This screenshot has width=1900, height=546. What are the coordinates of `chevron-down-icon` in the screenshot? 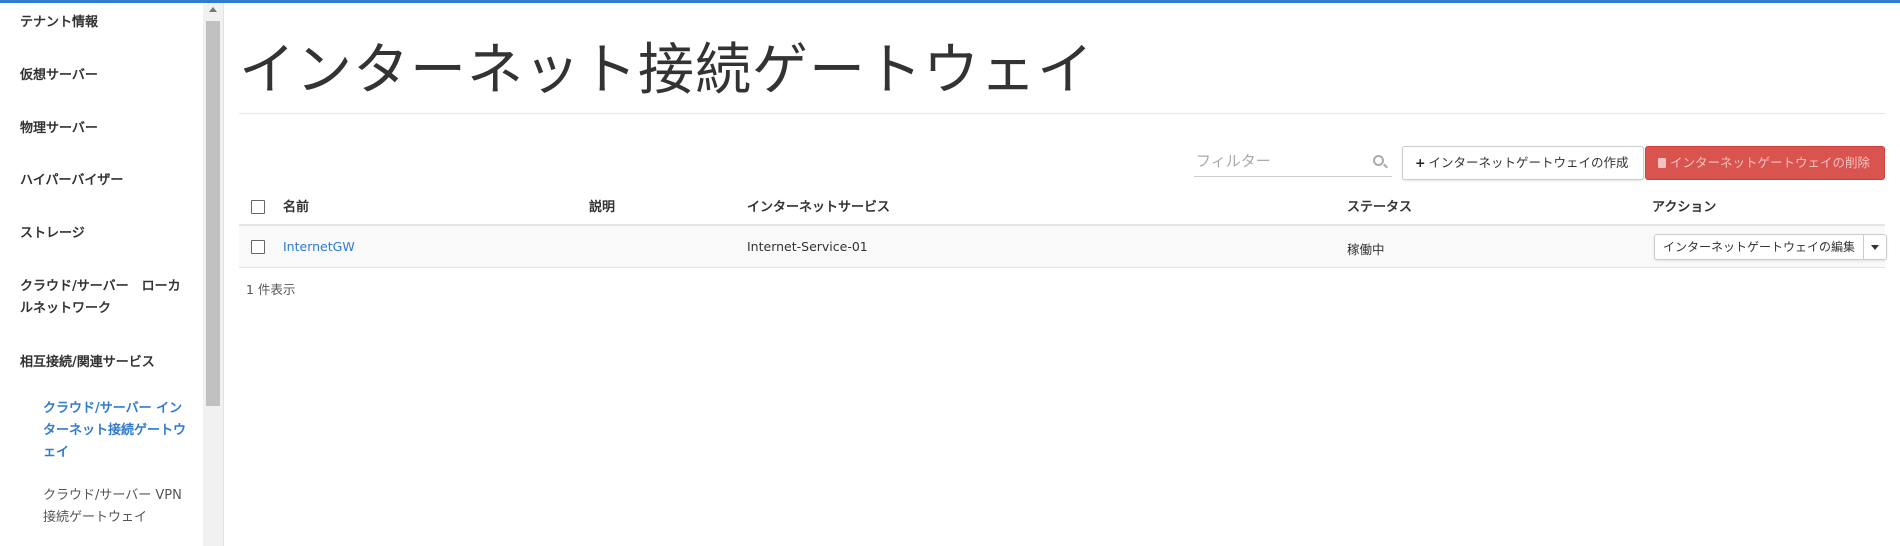 It's located at (1875, 247).